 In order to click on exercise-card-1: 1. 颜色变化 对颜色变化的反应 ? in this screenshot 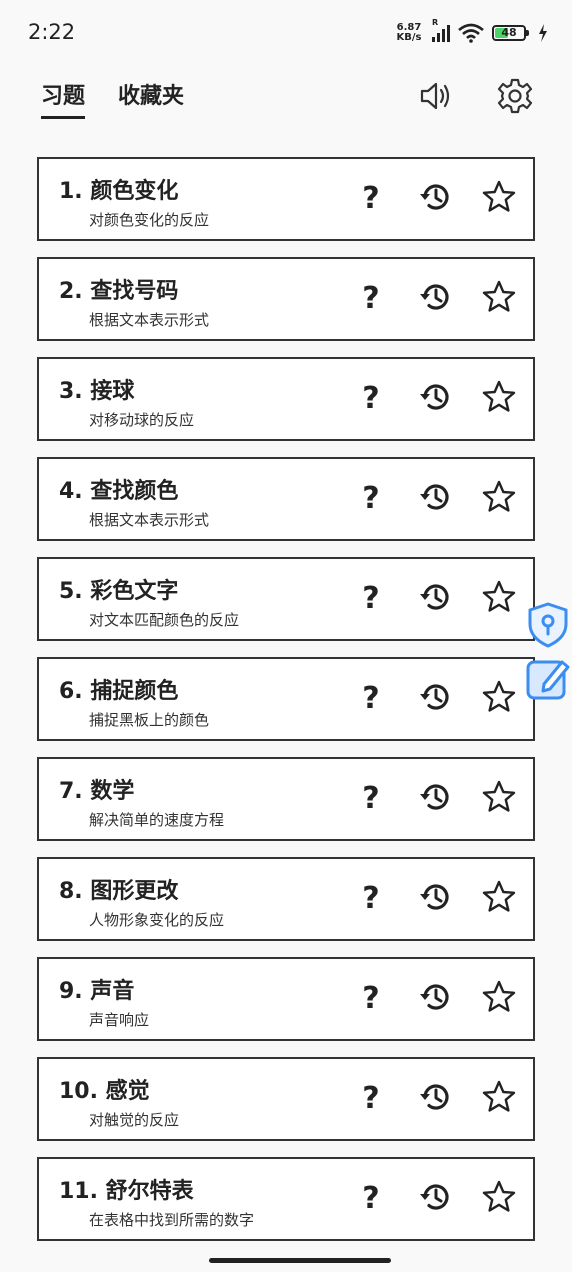, I will do `click(286, 199)`.